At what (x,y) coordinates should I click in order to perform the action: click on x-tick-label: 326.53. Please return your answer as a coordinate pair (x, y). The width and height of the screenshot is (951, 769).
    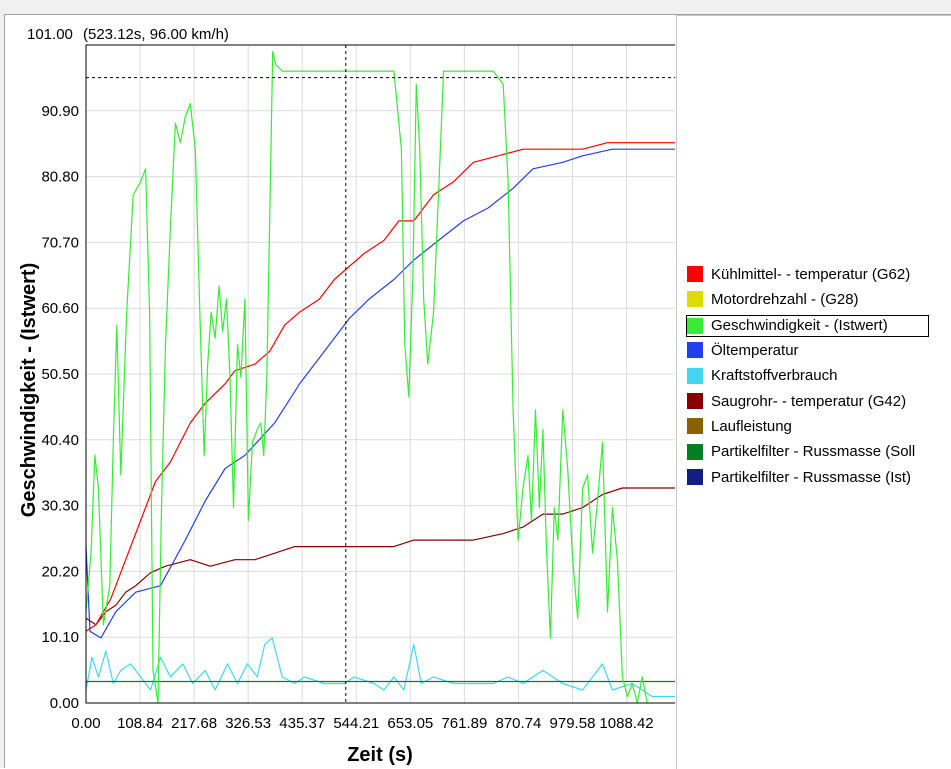
    Looking at the image, I should click on (248, 723).